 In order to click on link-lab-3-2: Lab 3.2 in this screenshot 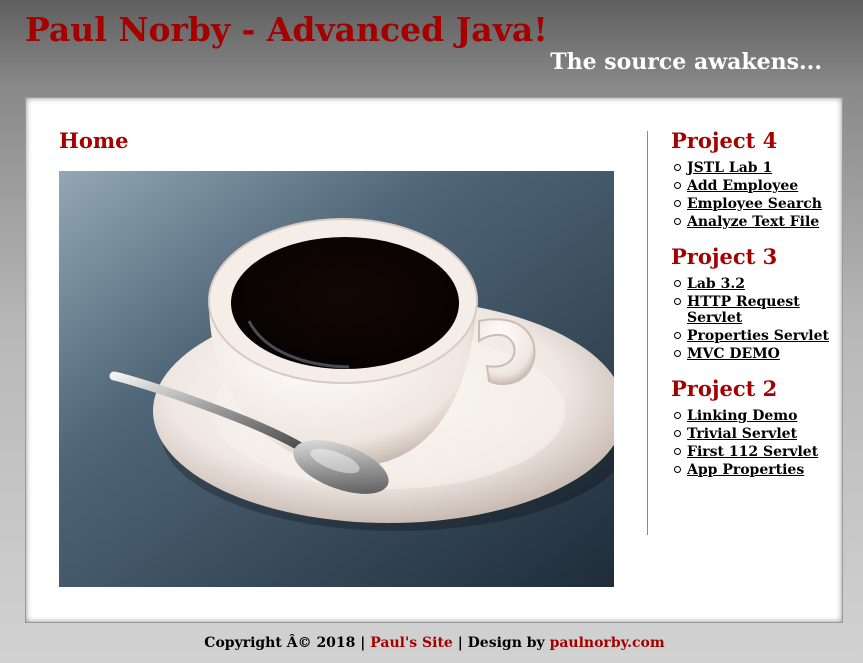, I will do `click(716, 284)`.